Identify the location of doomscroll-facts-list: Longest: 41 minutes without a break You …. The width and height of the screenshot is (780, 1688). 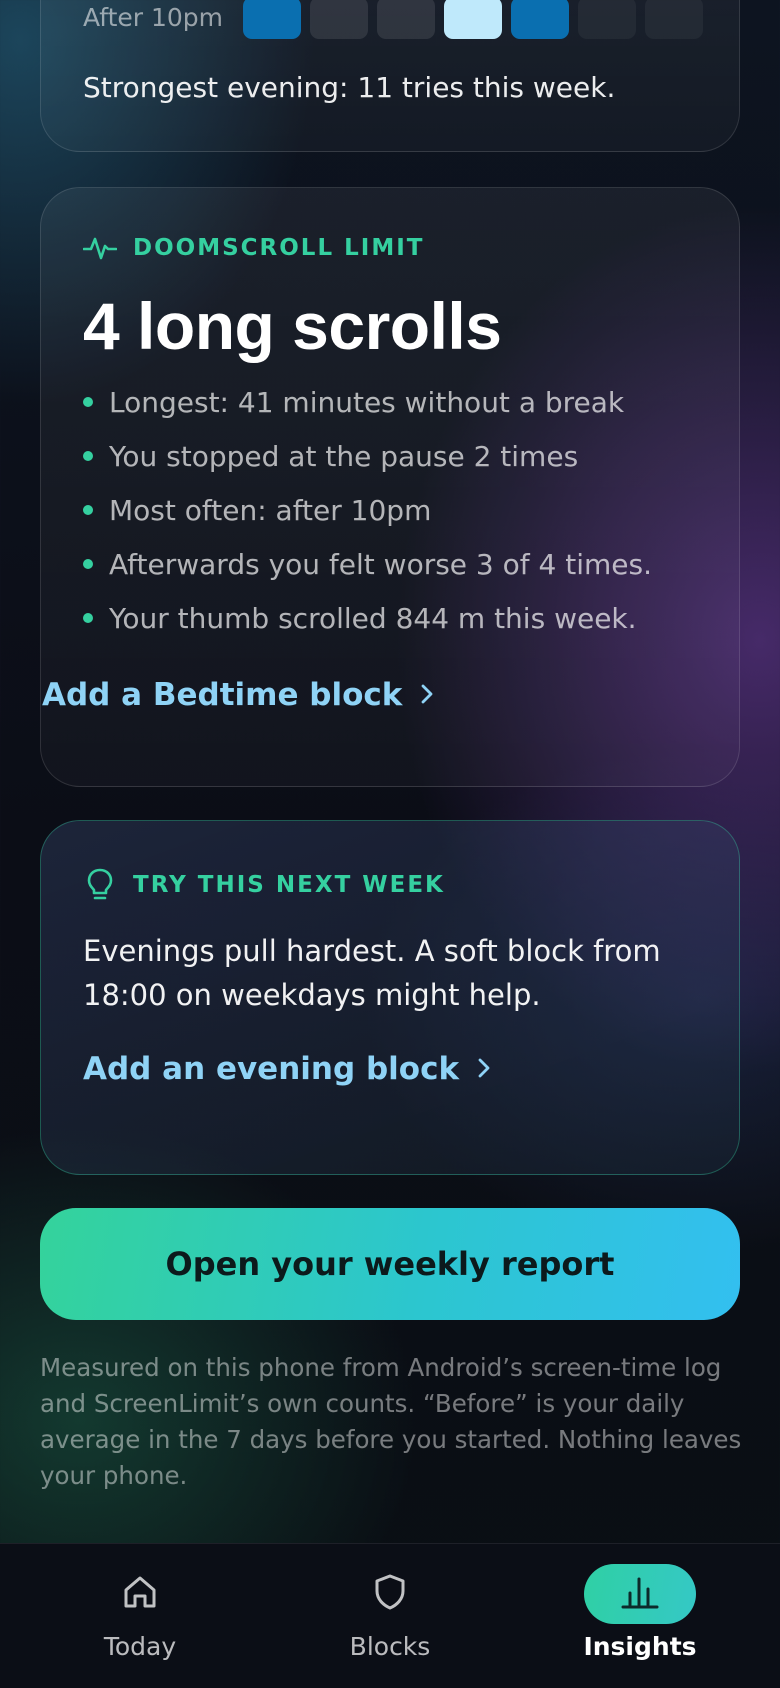
(367, 510).